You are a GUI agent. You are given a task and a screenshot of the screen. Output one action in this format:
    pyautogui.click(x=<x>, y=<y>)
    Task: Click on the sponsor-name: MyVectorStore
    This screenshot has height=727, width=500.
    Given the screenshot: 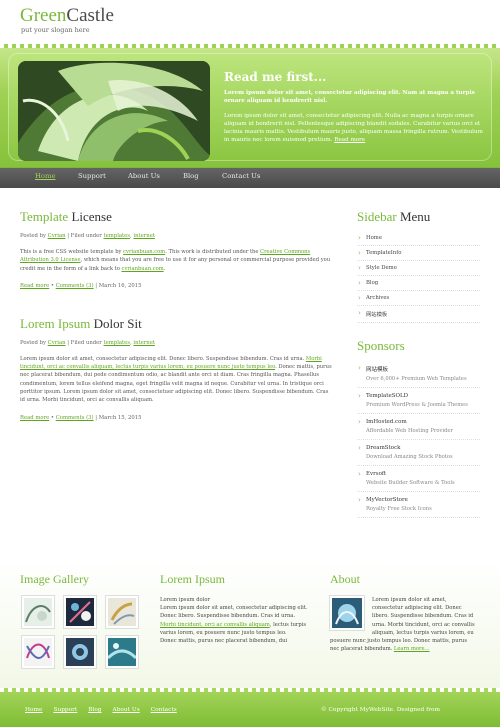 What is the action you would take?
    pyautogui.click(x=423, y=500)
    